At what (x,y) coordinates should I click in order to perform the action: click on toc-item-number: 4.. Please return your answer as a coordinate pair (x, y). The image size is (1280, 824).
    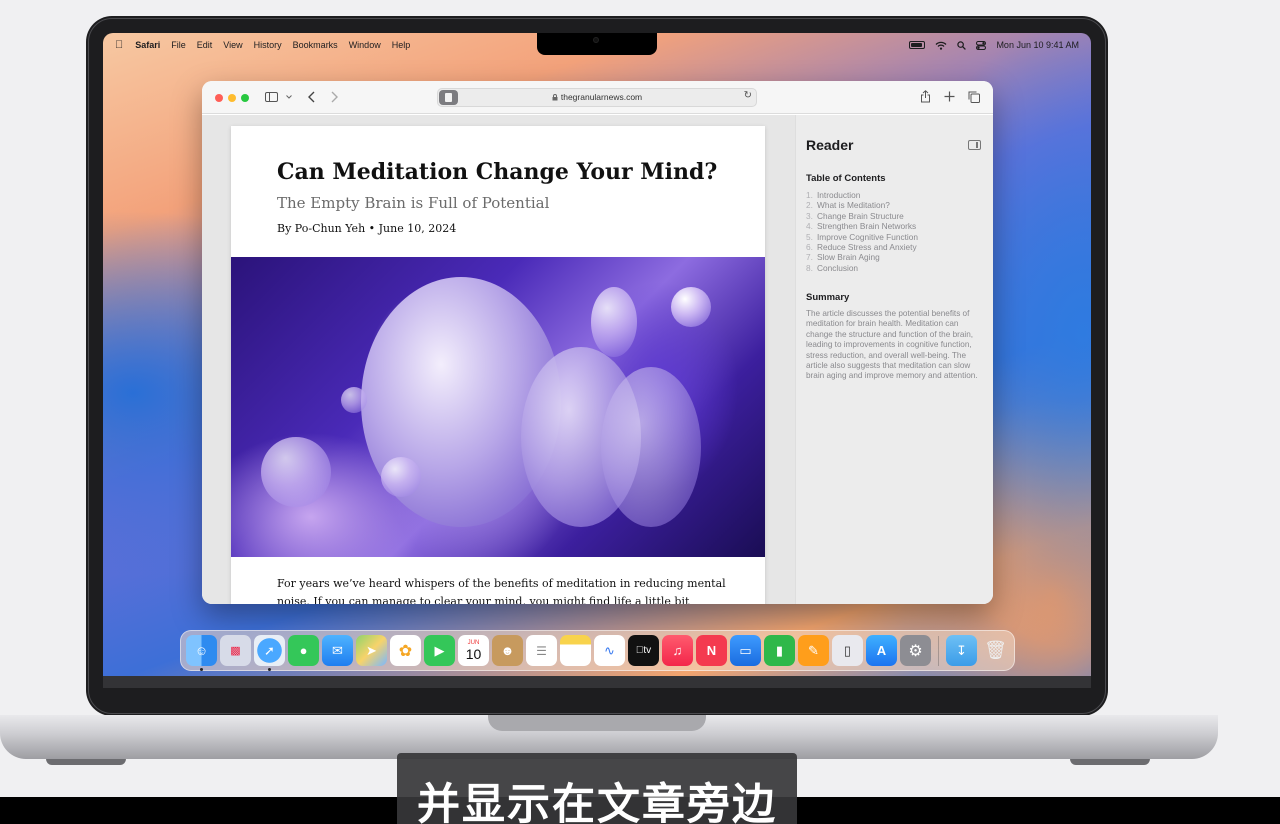
    Looking at the image, I should click on (809, 226).